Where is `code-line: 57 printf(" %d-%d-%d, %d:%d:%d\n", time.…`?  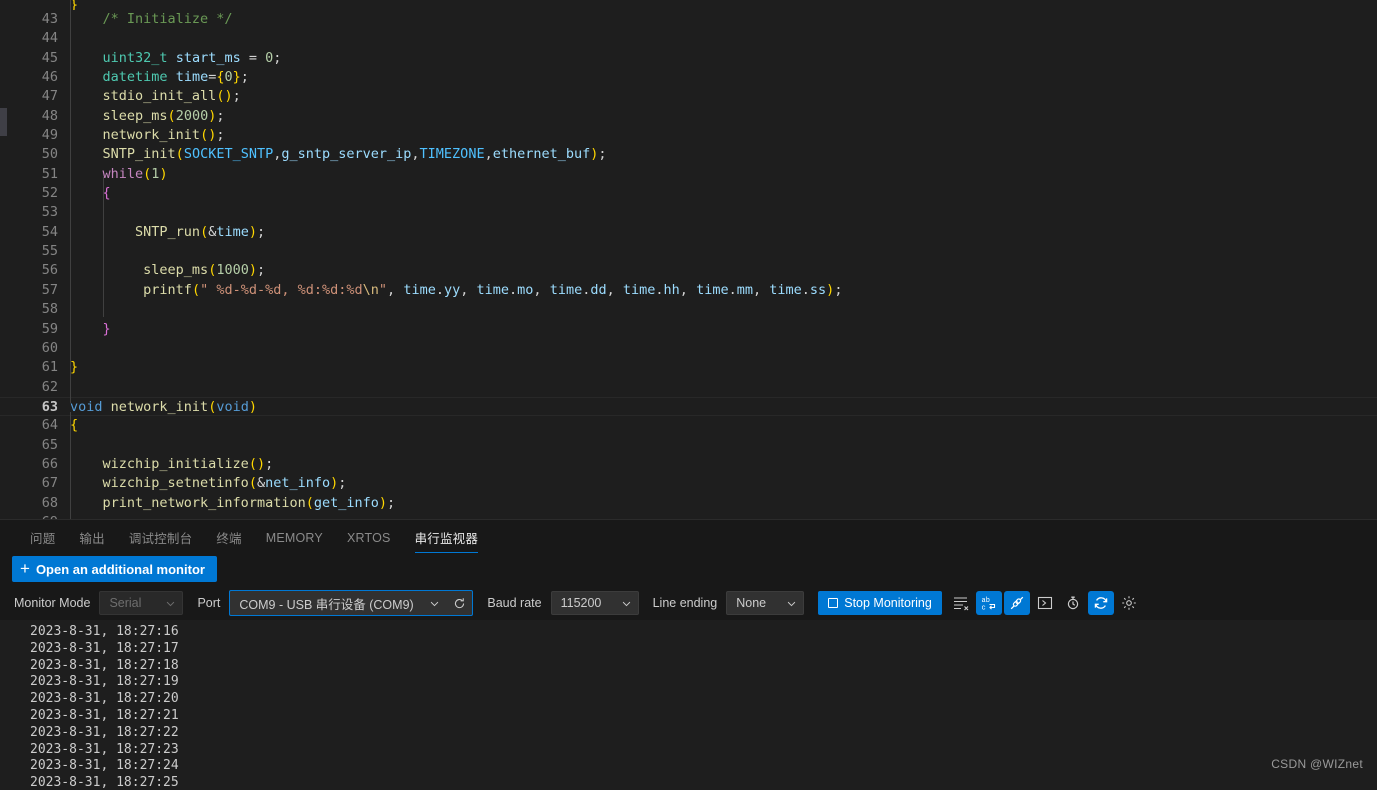 code-line: 57 printf(" %d-%d-%d, %d:%d:%d\n", time.… is located at coordinates (688, 290).